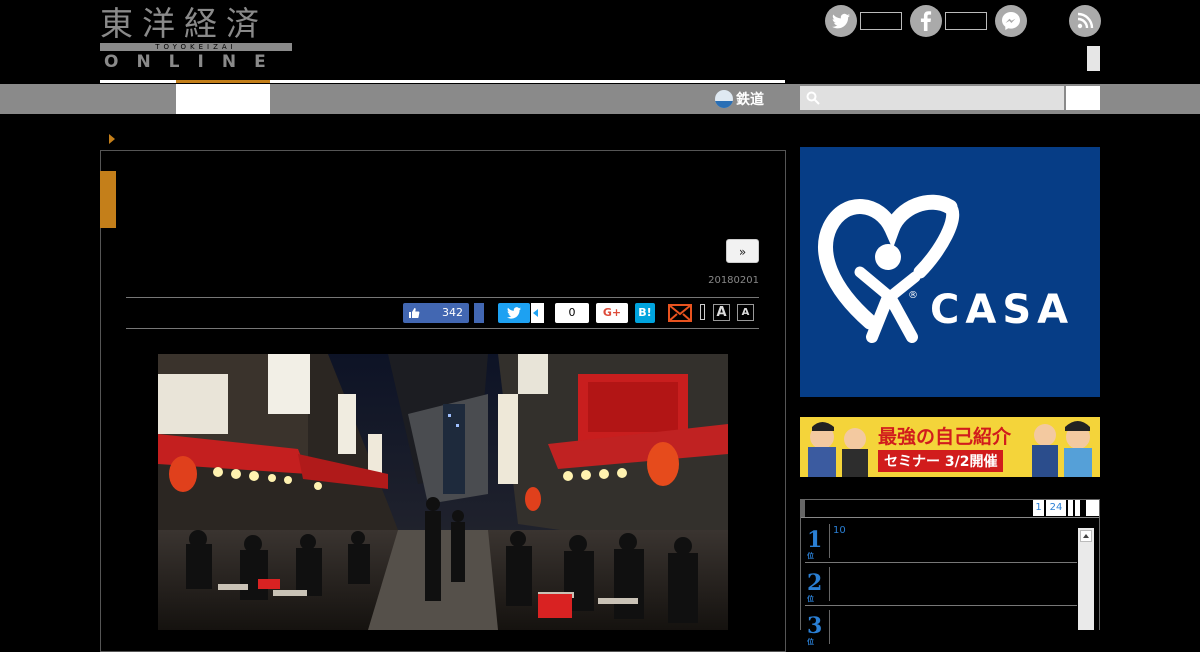  What do you see at coordinates (184, 23) in the screenshot?
I see `logo-kanji: 東洋経済` at bounding box center [184, 23].